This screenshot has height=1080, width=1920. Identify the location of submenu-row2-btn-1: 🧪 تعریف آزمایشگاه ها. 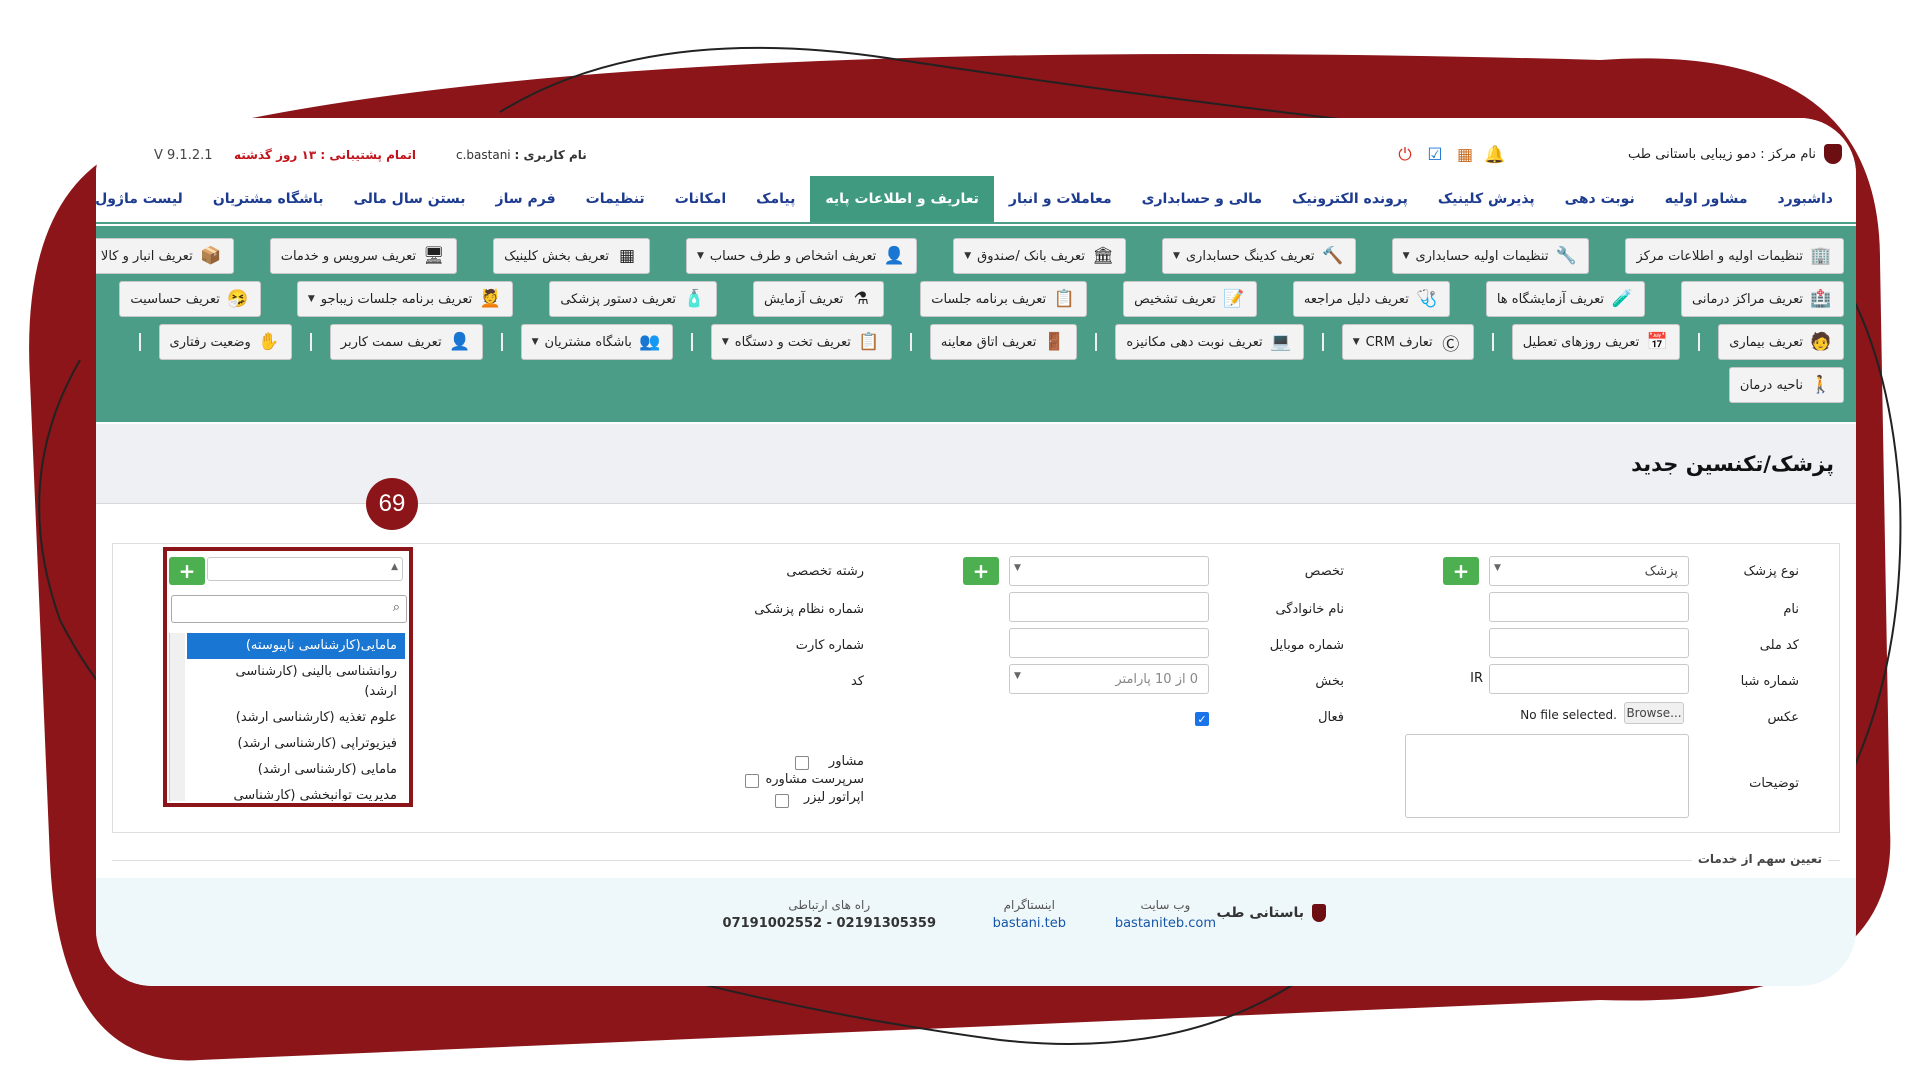
(1565, 299).